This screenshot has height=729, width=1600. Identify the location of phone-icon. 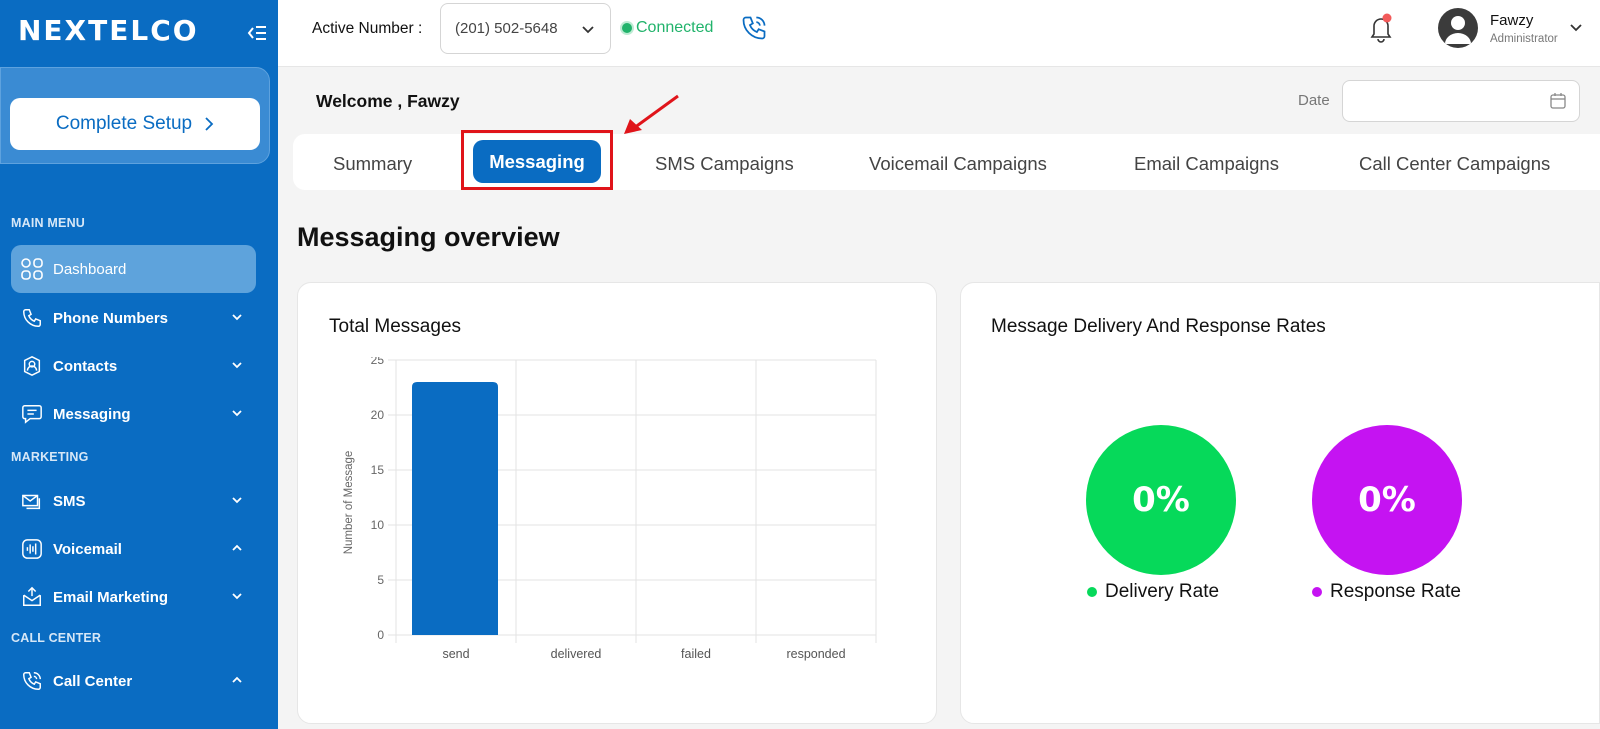
(32, 318).